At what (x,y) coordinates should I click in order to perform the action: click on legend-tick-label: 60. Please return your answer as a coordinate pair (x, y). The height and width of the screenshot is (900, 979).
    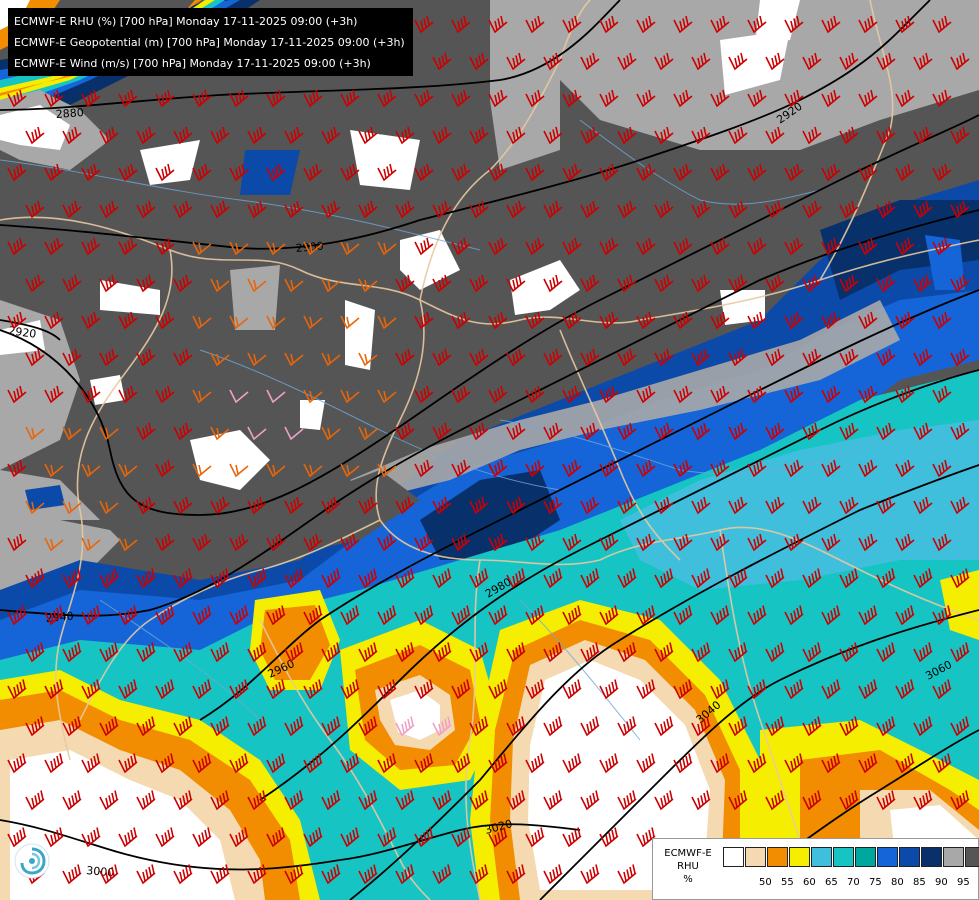
    Looking at the image, I should click on (809, 882).